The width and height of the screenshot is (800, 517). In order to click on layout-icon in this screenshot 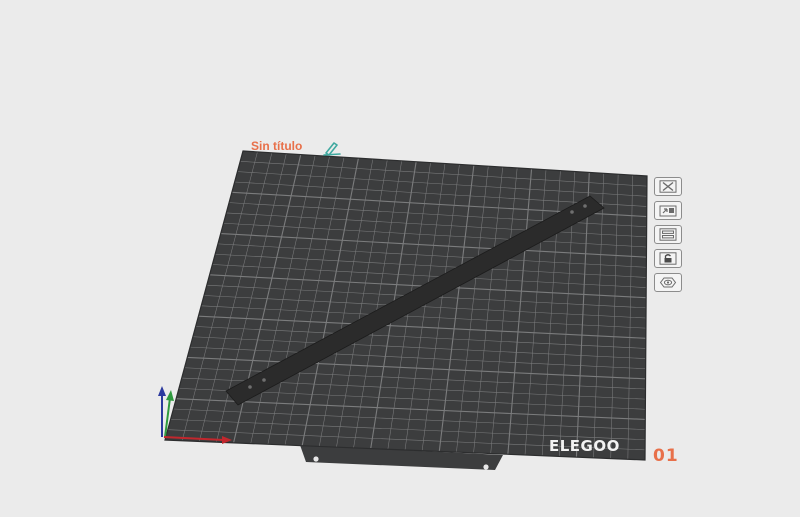, I will do `click(668, 234)`.